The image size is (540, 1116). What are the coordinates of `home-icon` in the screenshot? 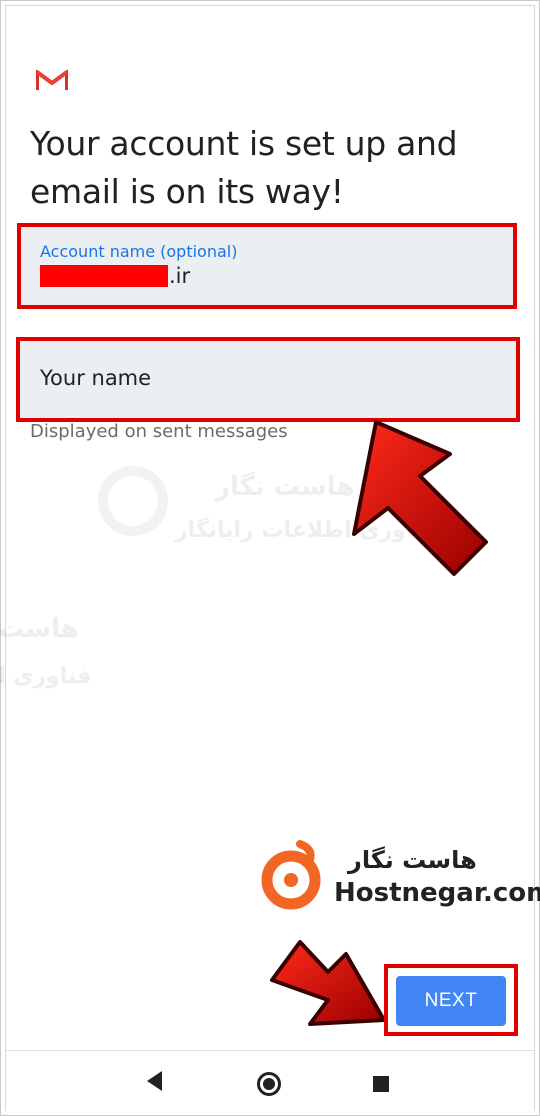 It's located at (269, 1084).